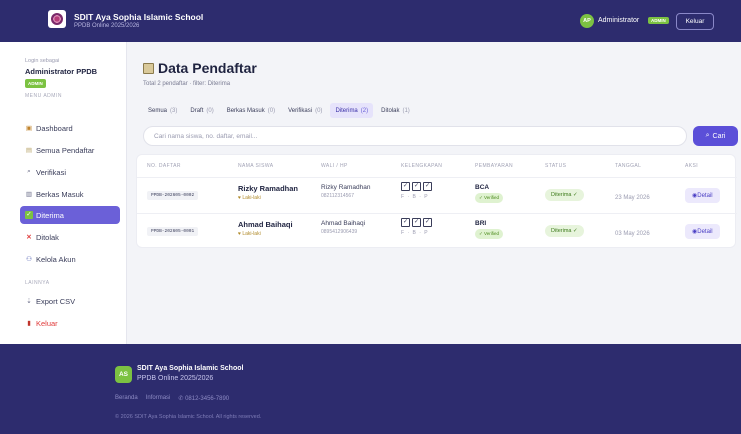 Image resolution: width=741 pixels, height=434 pixels. Describe the element at coordinates (72, 323) in the screenshot. I see `sidebar-item-keluar: ▮ Keluar` at that location.